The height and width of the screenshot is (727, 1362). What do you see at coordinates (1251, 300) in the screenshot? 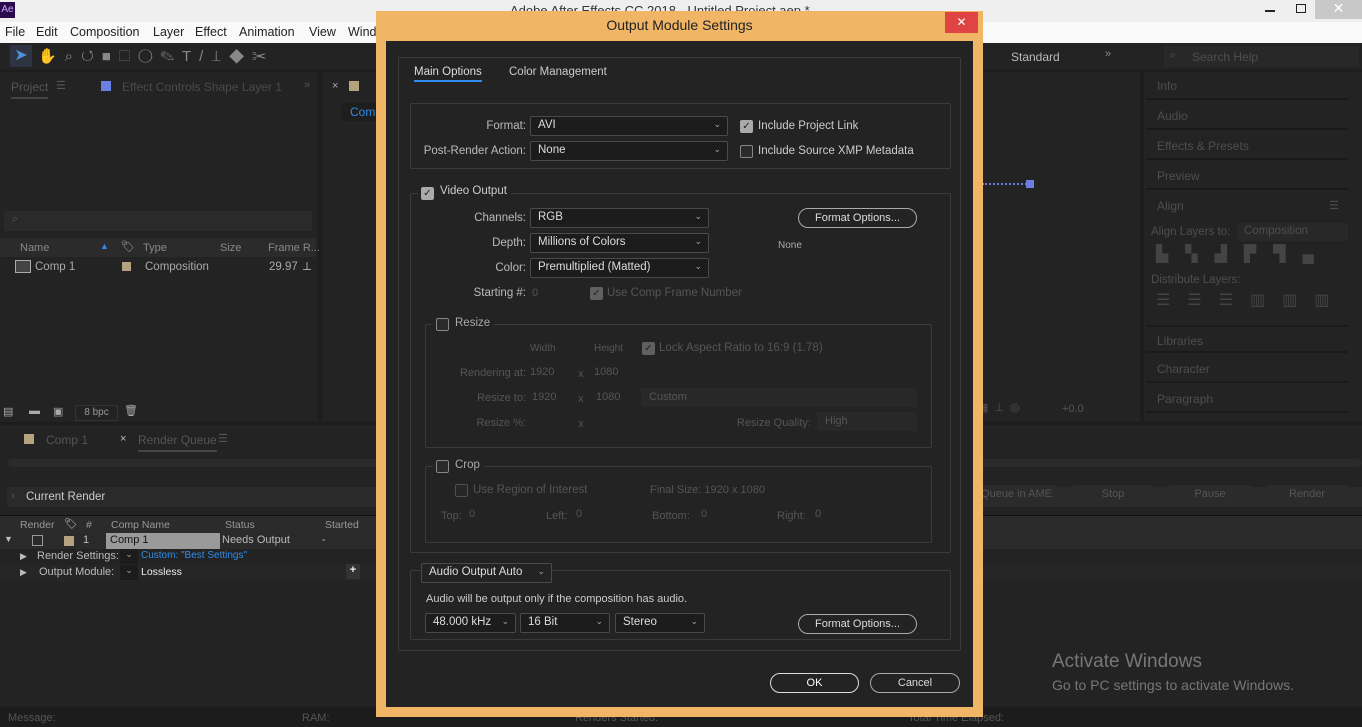
I see `distribute-buttons: ☰☰☰▥▥▥` at bounding box center [1251, 300].